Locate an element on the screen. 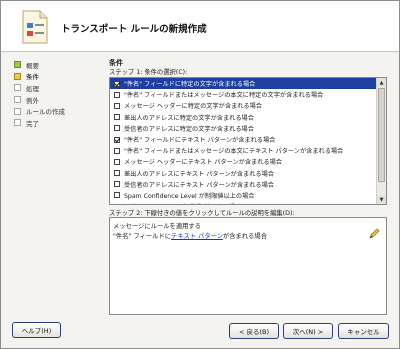  scrollbar-thumb is located at coordinates (381, 135).